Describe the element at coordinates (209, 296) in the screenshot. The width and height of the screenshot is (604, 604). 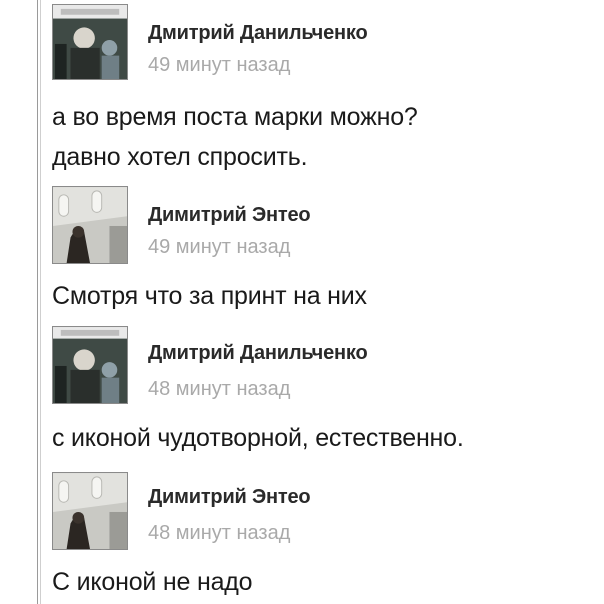
I see `comment-text: Смотря что за принт на них` at that location.